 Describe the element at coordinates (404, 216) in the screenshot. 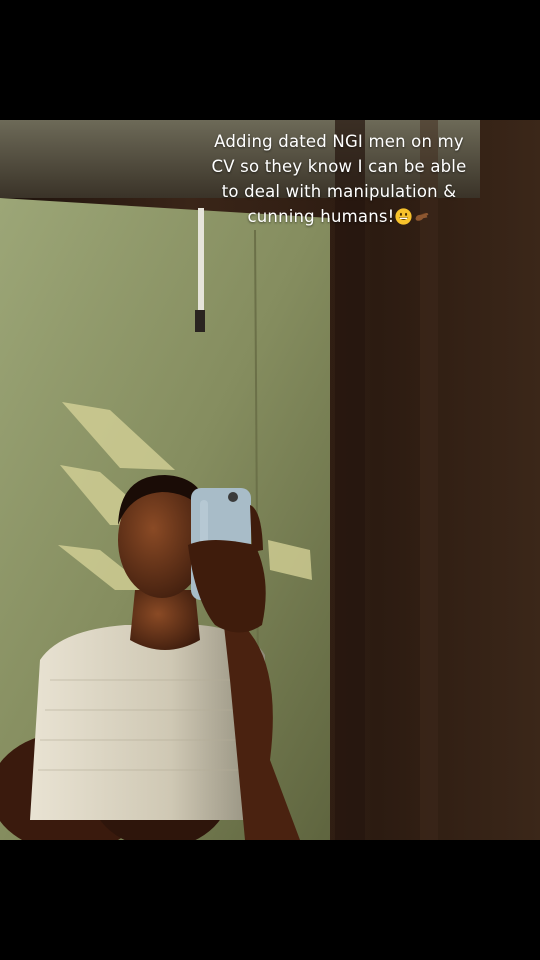

I see `grinning-face-emoji` at that location.